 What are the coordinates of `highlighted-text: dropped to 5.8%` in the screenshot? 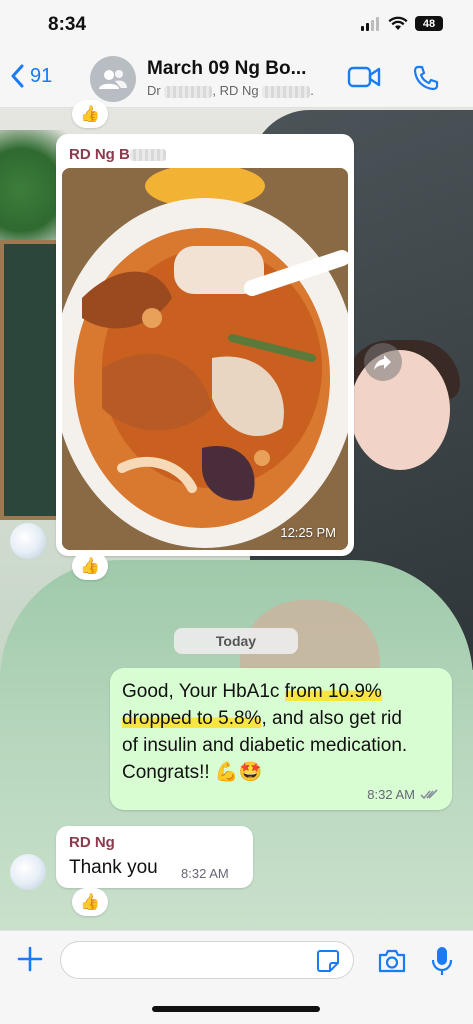 It's located at (192, 718).